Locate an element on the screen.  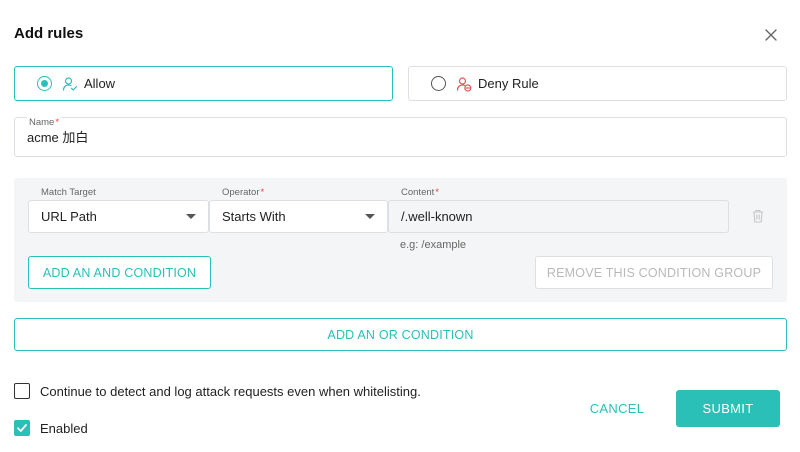
enabled-option: Enabled is located at coordinates (51, 428).